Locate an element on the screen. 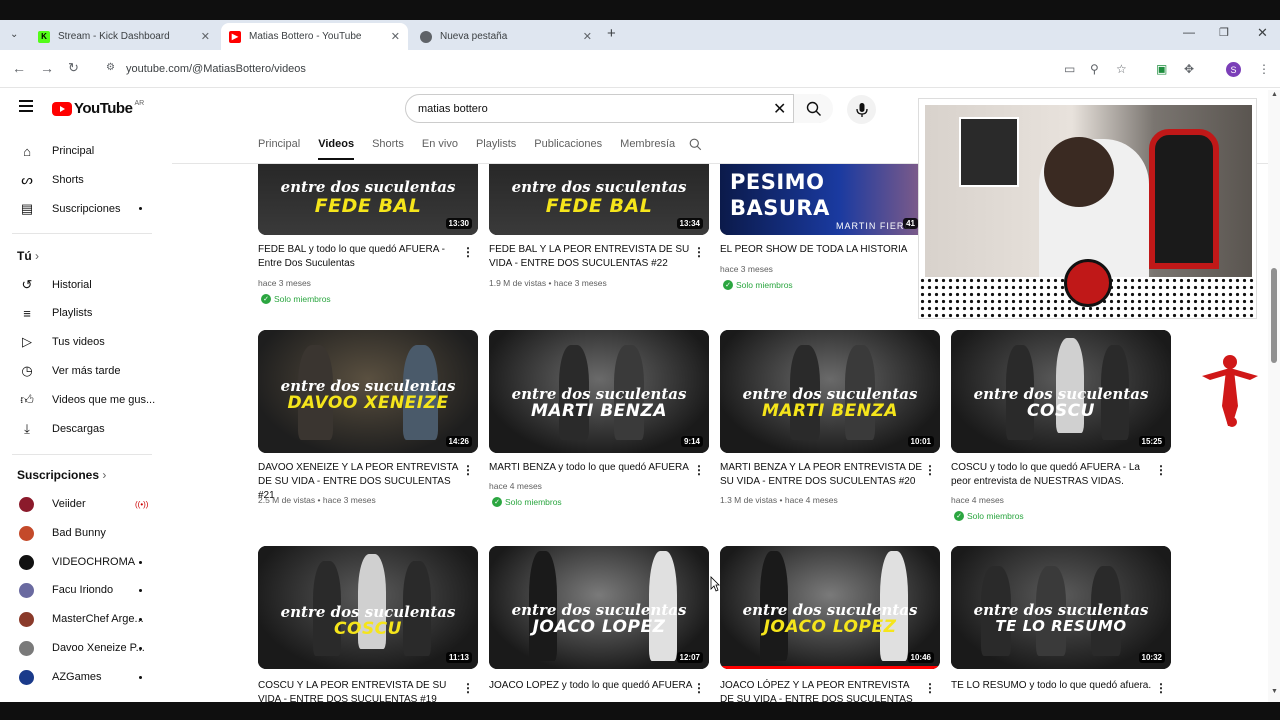 The width and height of the screenshot is (1280, 720). sidebar-sub-bad-bunny: Bad Bunny is located at coordinates (82, 533).